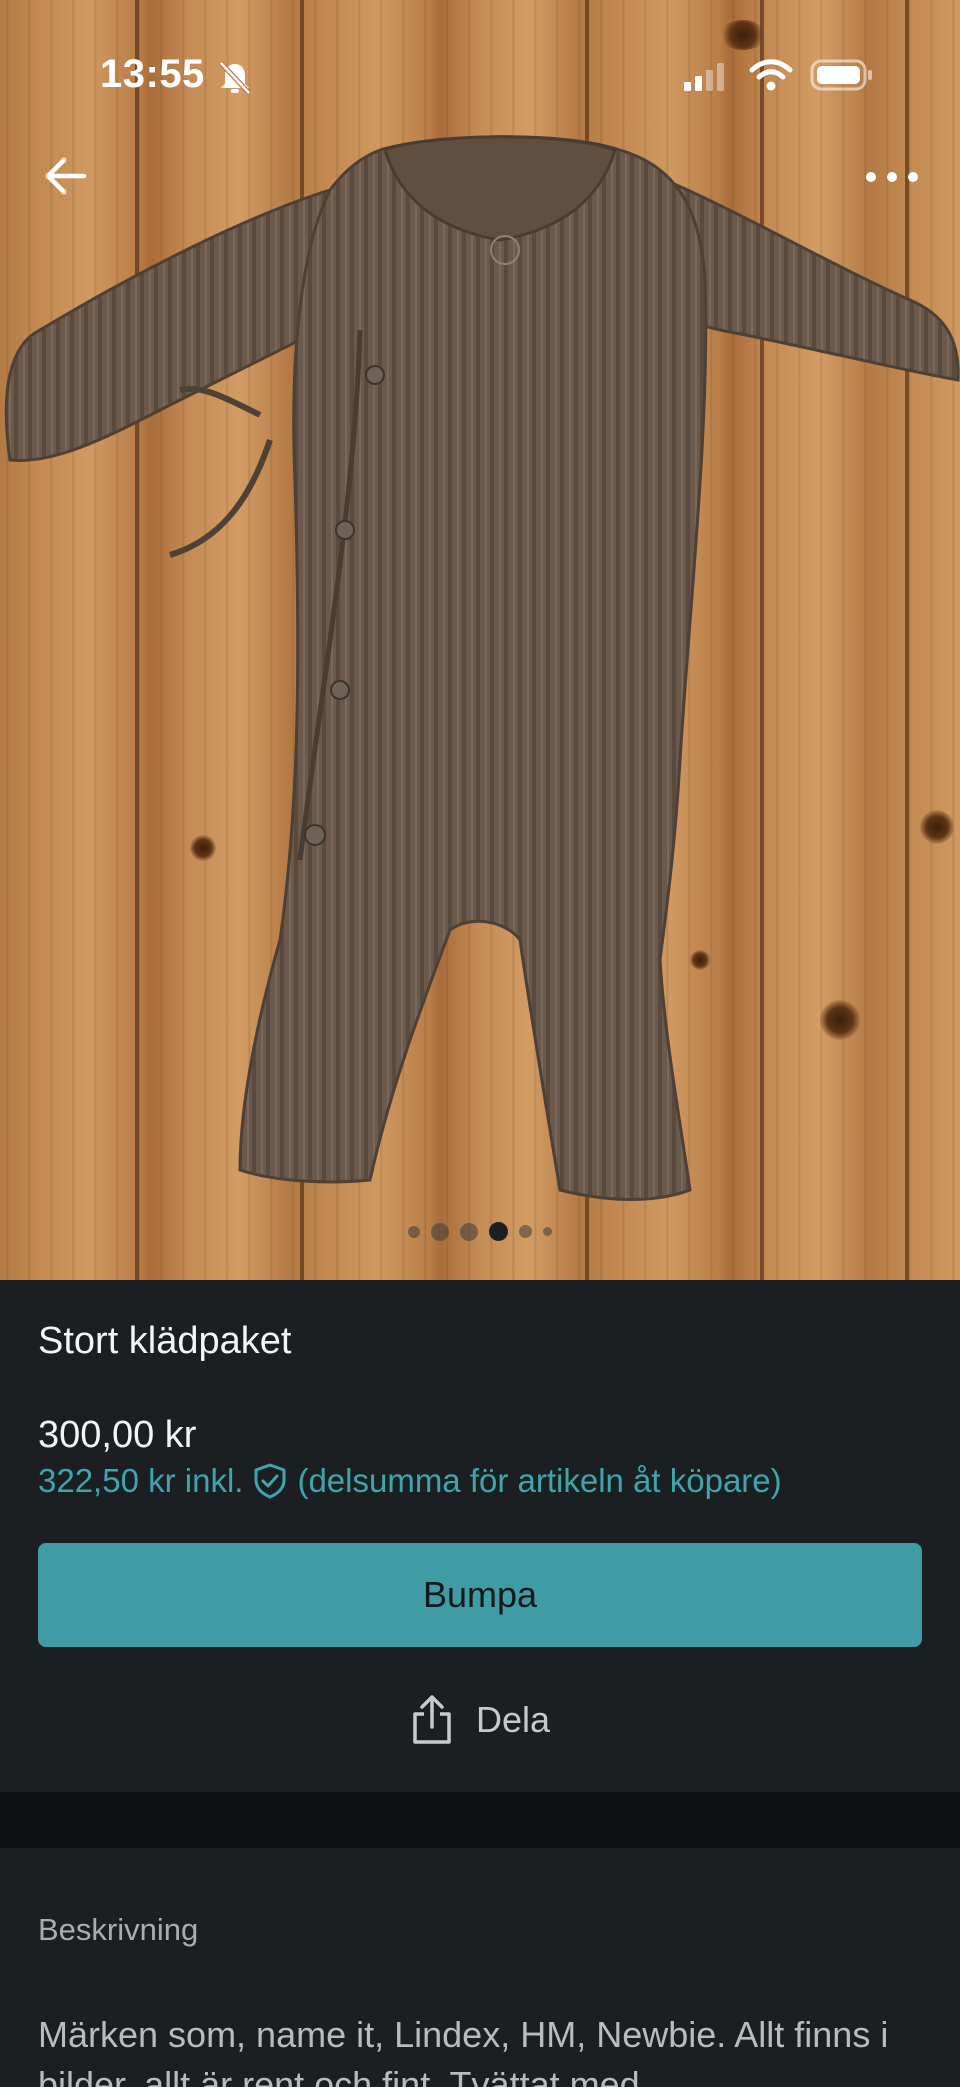  What do you see at coordinates (480, 1231) in the screenshot?
I see `carousel-indicator` at bounding box center [480, 1231].